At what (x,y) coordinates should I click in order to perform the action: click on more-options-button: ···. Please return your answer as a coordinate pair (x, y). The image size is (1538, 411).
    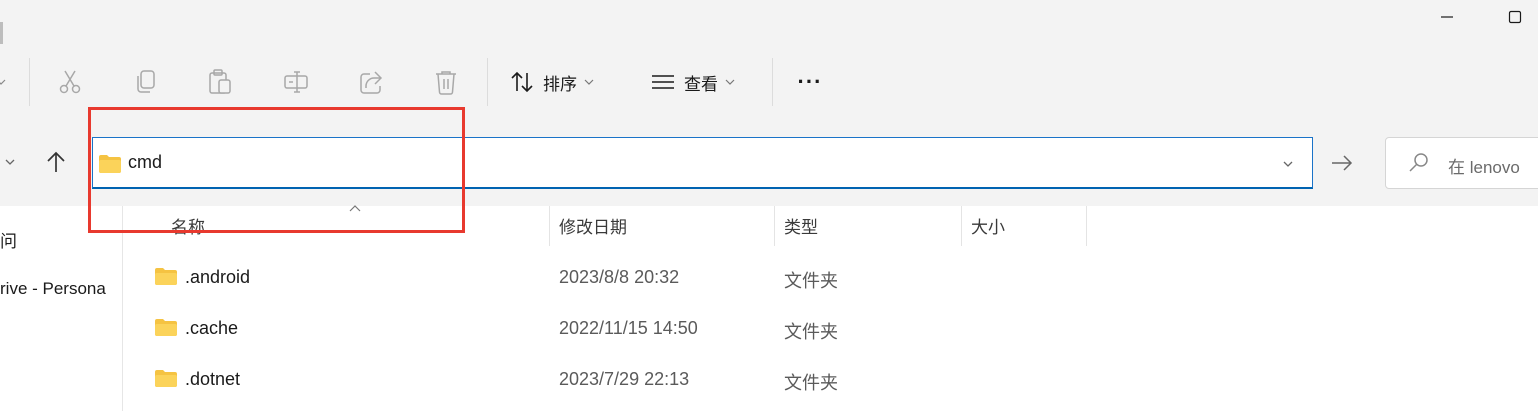
    Looking at the image, I should click on (810, 82).